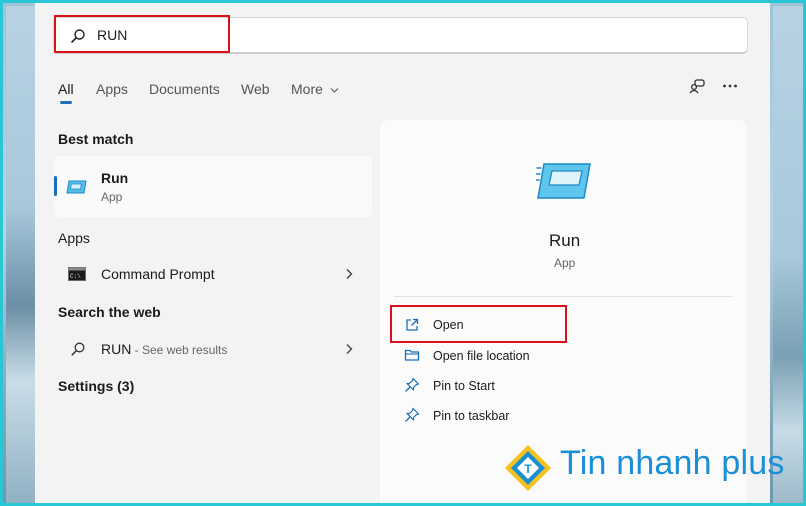 The width and height of the screenshot is (806, 506). Describe the element at coordinates (112, 197) in the screenshot. I see `best-match-subtitle: App` at that location.